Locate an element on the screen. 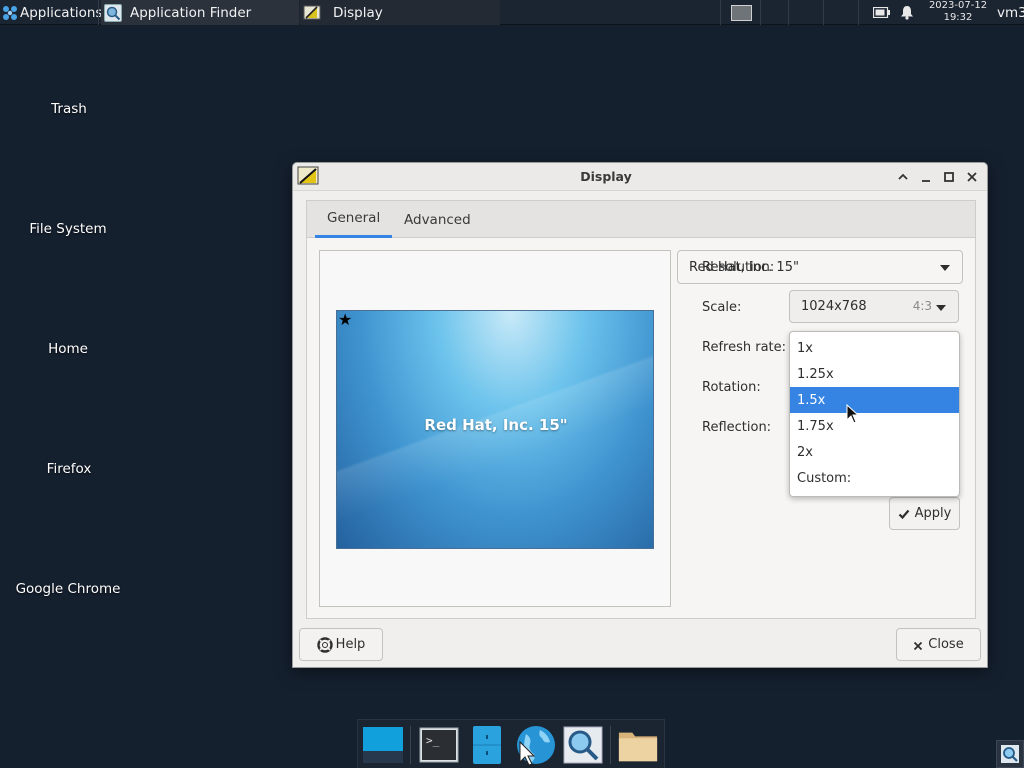  monitor-preview: ★ Red Hat, Inc. 15" is located at coordinates (495, 429).